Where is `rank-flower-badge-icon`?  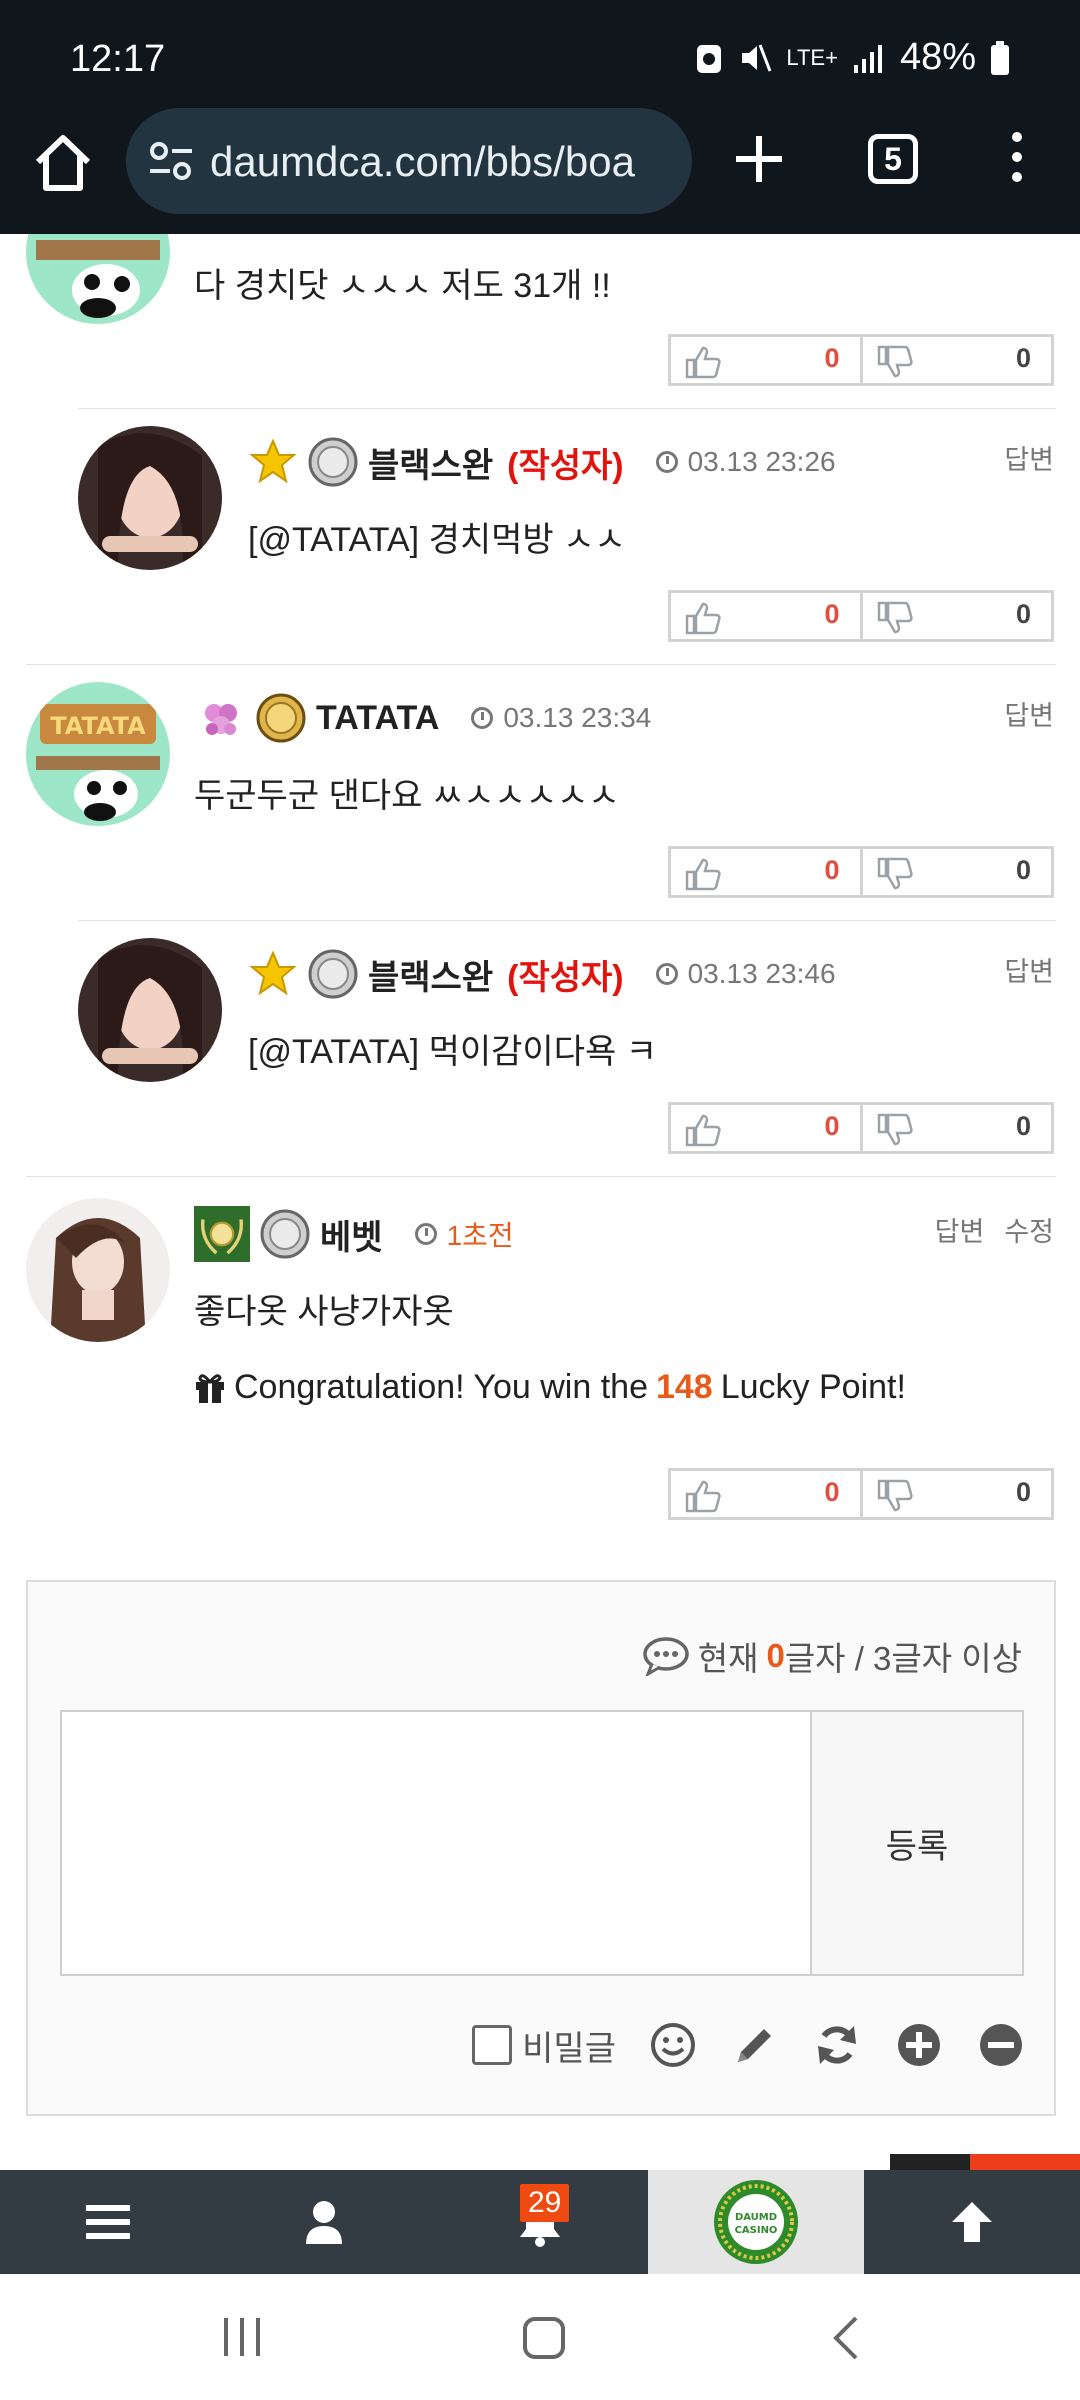
rank-flower-badge-icon is located at coordinates (221, 718).